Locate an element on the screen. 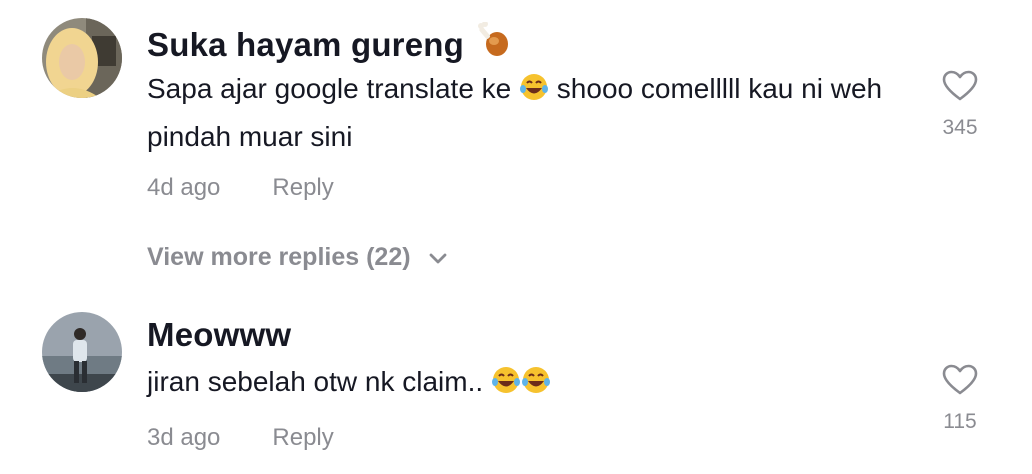  comment-text-part: Sapa ajar google translate ke is located at coordinates (333, 88).